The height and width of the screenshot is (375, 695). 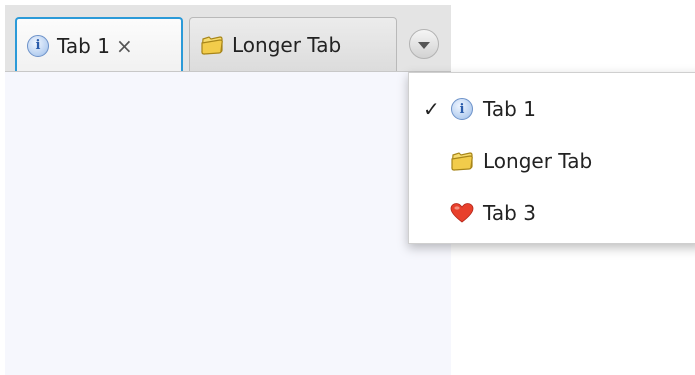 What do you see at coordinates (124, 46) in the screenshot?
I see `close-icon: ×` at bounding box center [124, 46].